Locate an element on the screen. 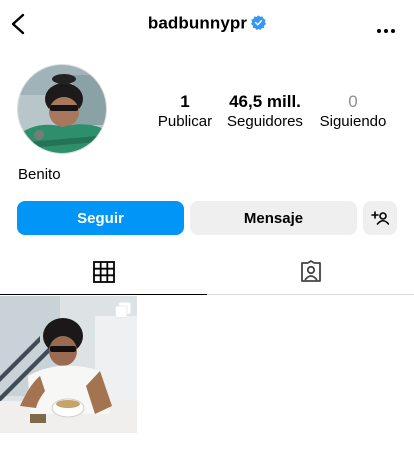  username-title: badbunnypr is located at coordinates (207, 23).